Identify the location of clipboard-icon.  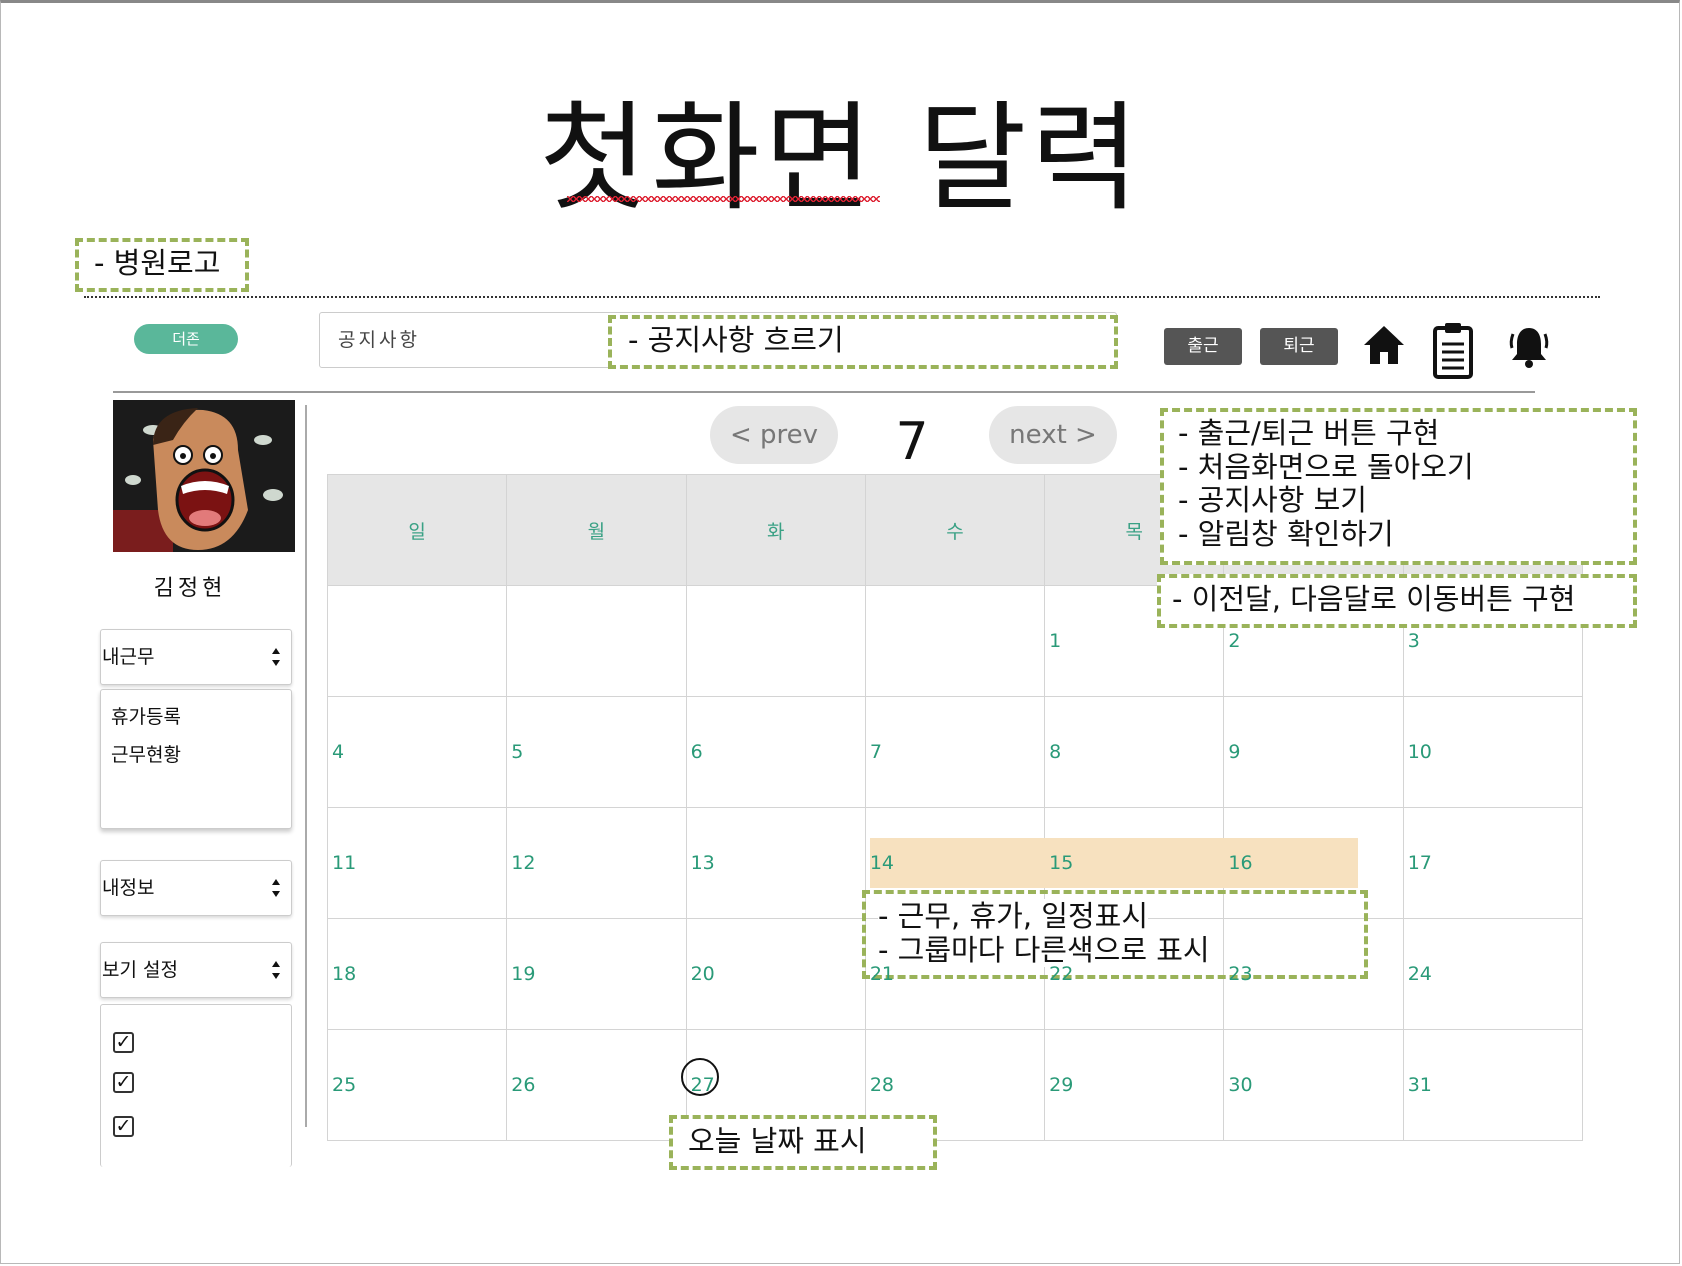
(1453, 351).